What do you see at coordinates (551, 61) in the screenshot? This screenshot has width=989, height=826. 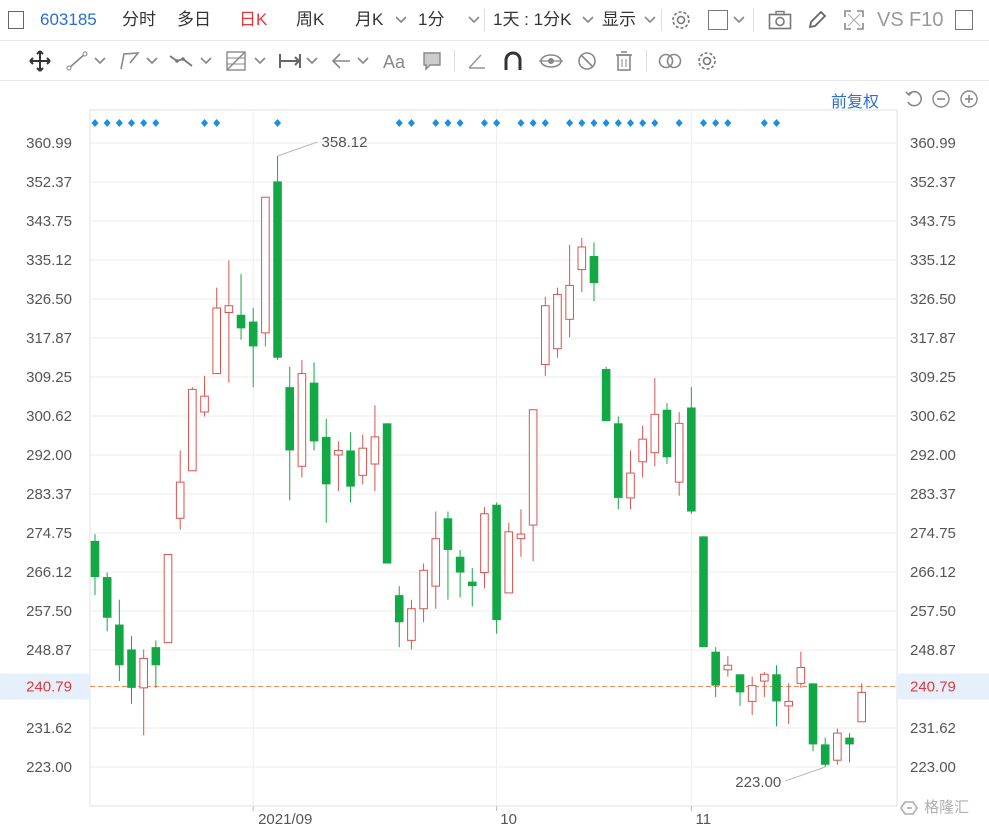 I see `eye-off-icon` at bounding box center [551, 61].